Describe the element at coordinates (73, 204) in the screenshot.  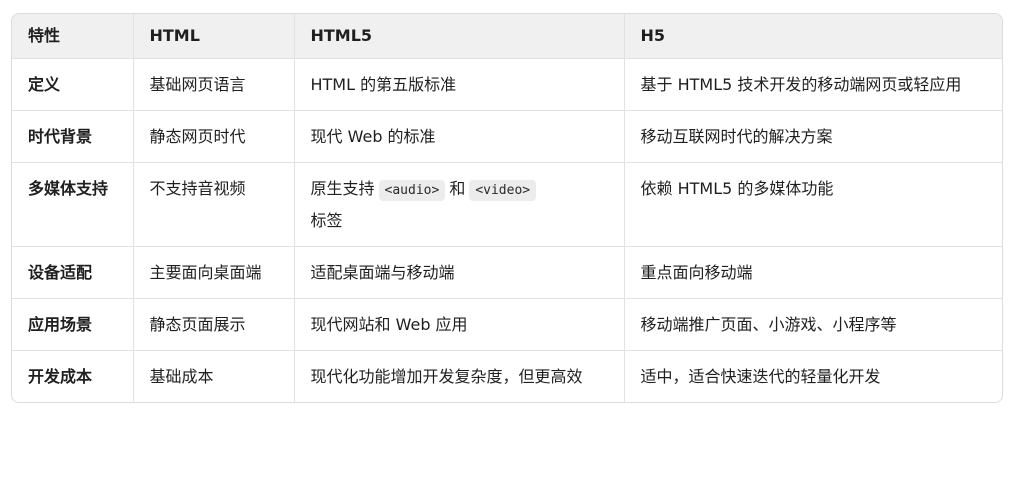
I see `row-feature: 多媒体支持` at that location.